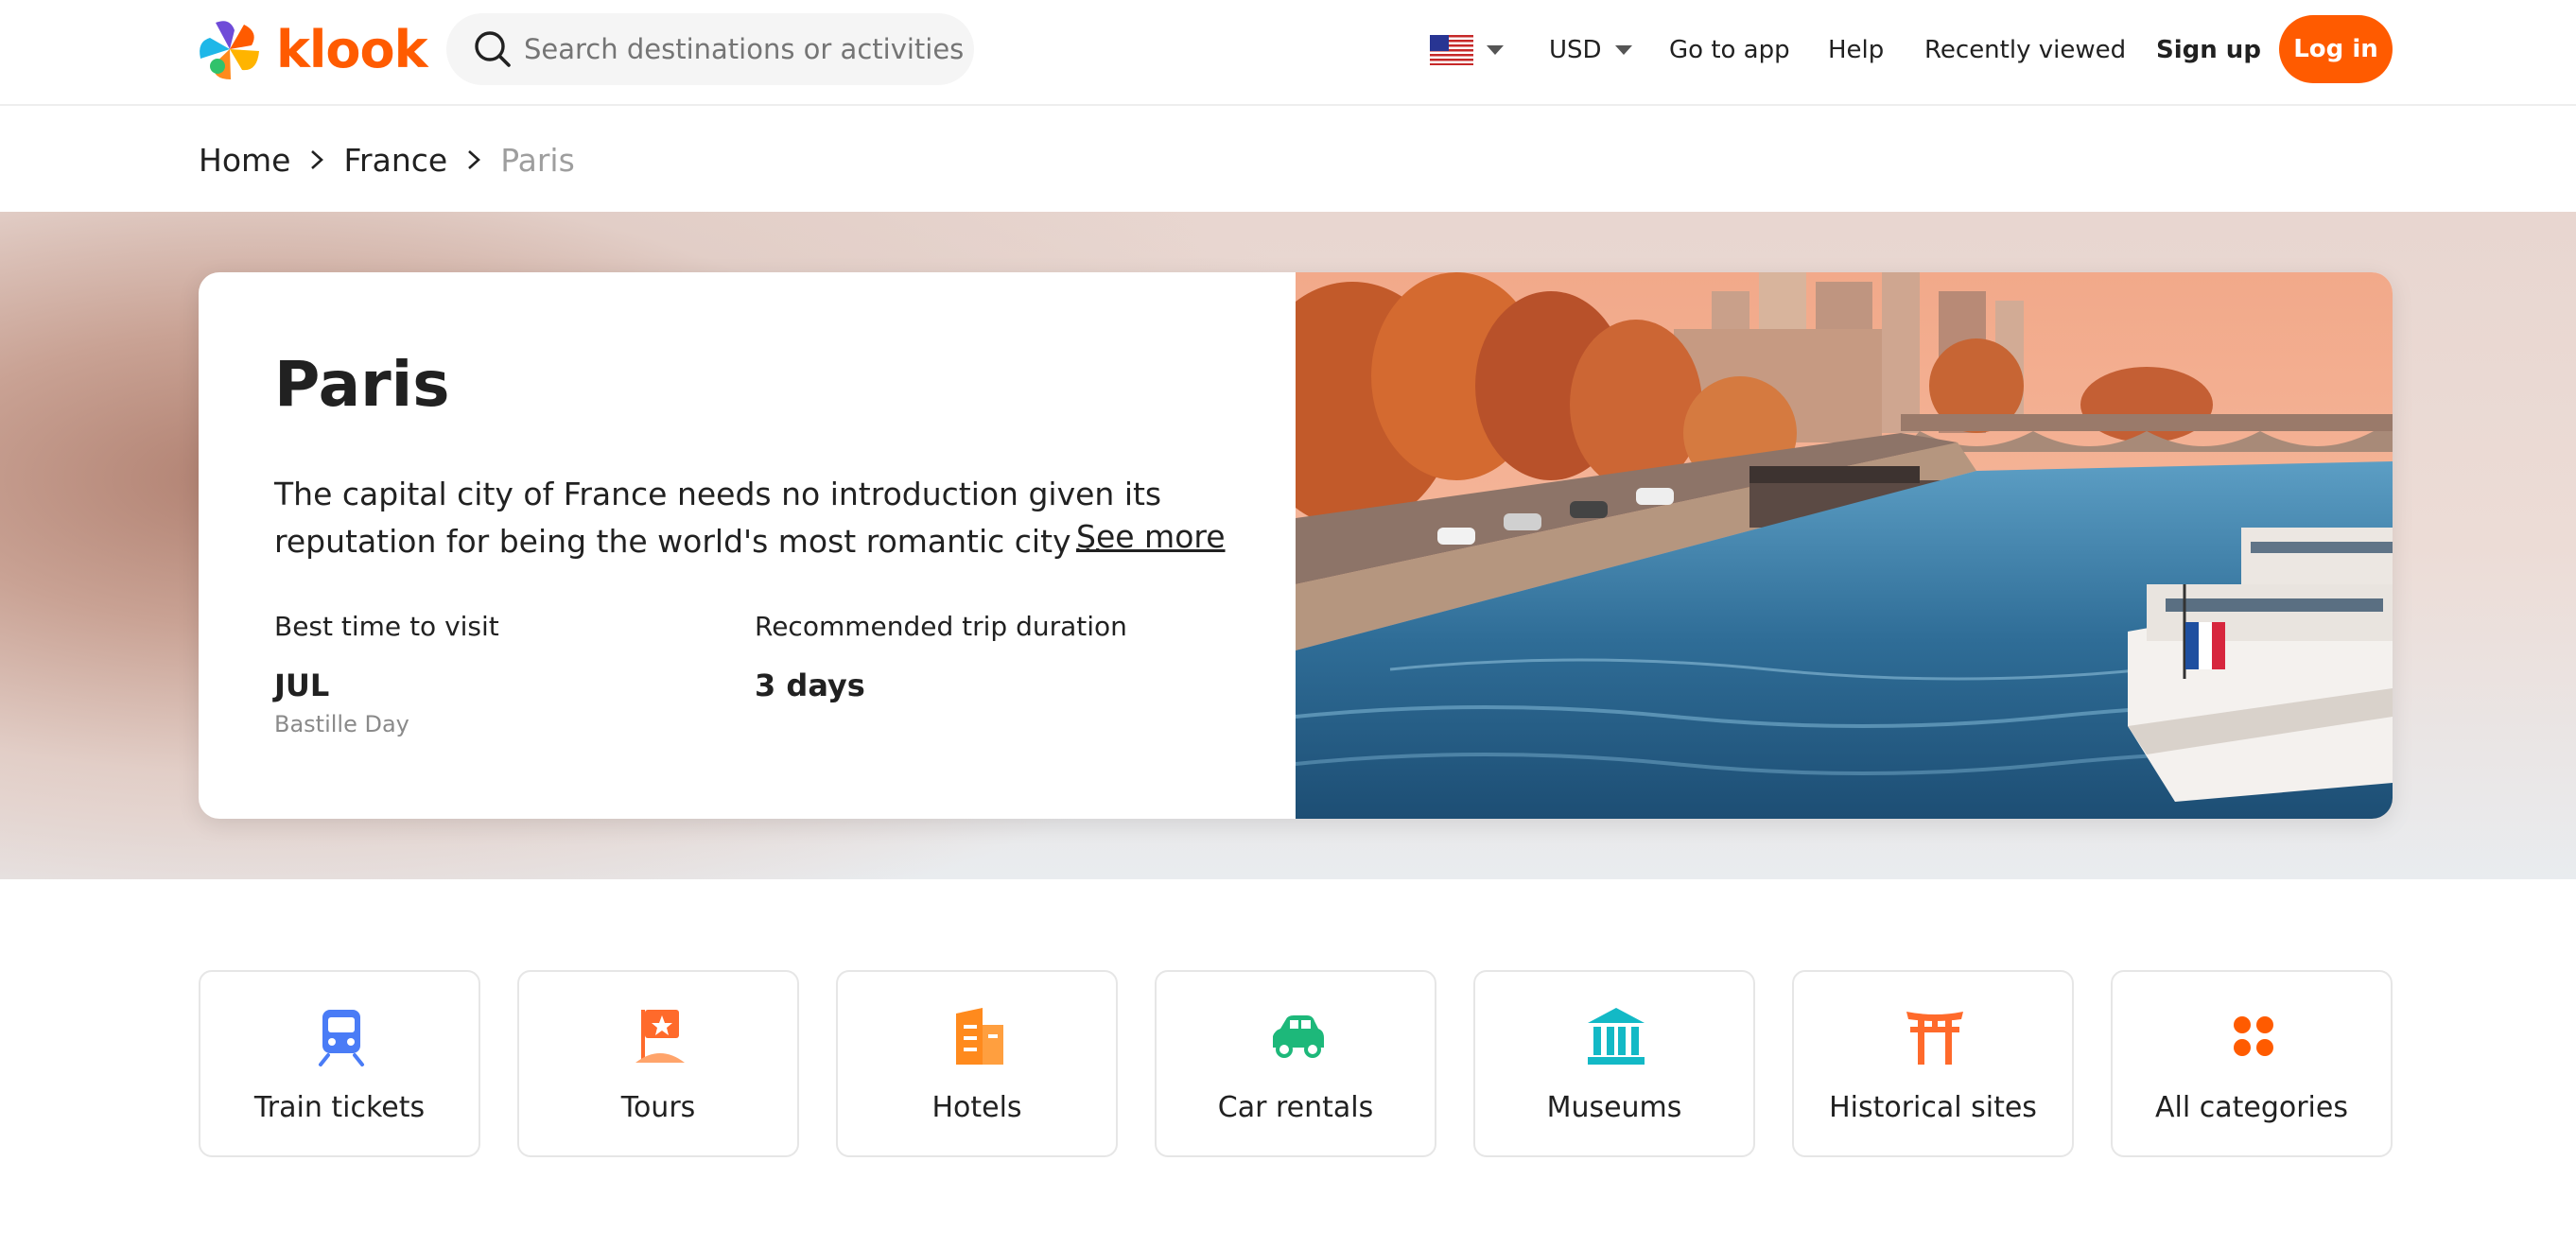 This screenshot has height=1248, width=2576. Describe the element at coordinates (341, 1038) in the screenshot. I see `train-icon` at that location.